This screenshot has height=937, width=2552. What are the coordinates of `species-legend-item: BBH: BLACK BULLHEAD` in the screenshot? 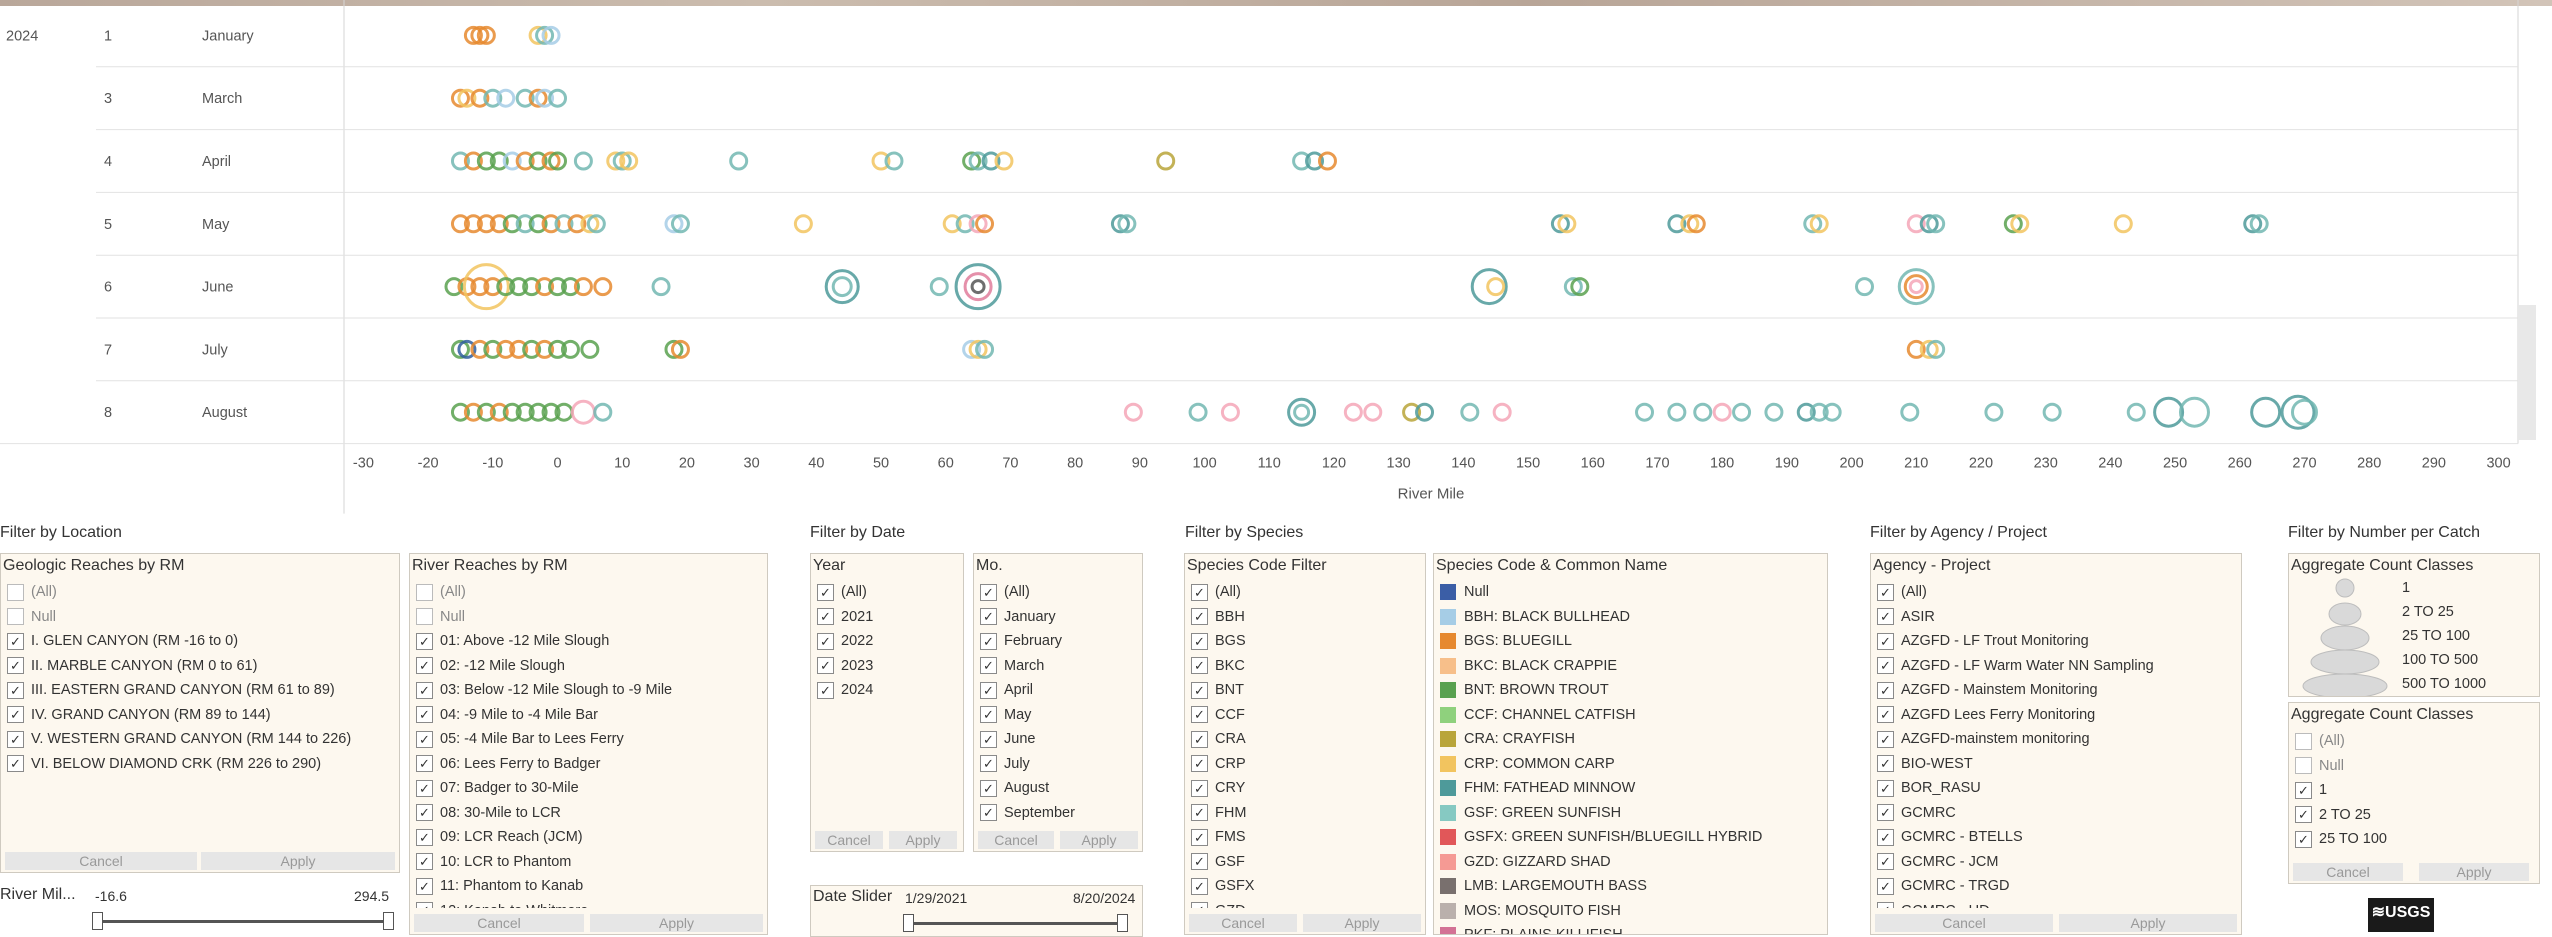 It's located at (1631, 617).